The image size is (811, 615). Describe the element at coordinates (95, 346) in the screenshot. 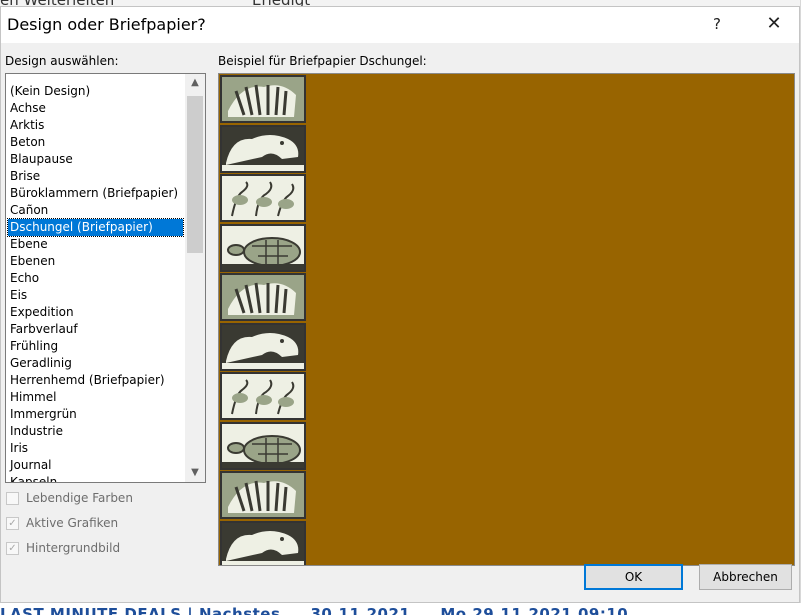

I see `design-list-item: Frühling` at that location.